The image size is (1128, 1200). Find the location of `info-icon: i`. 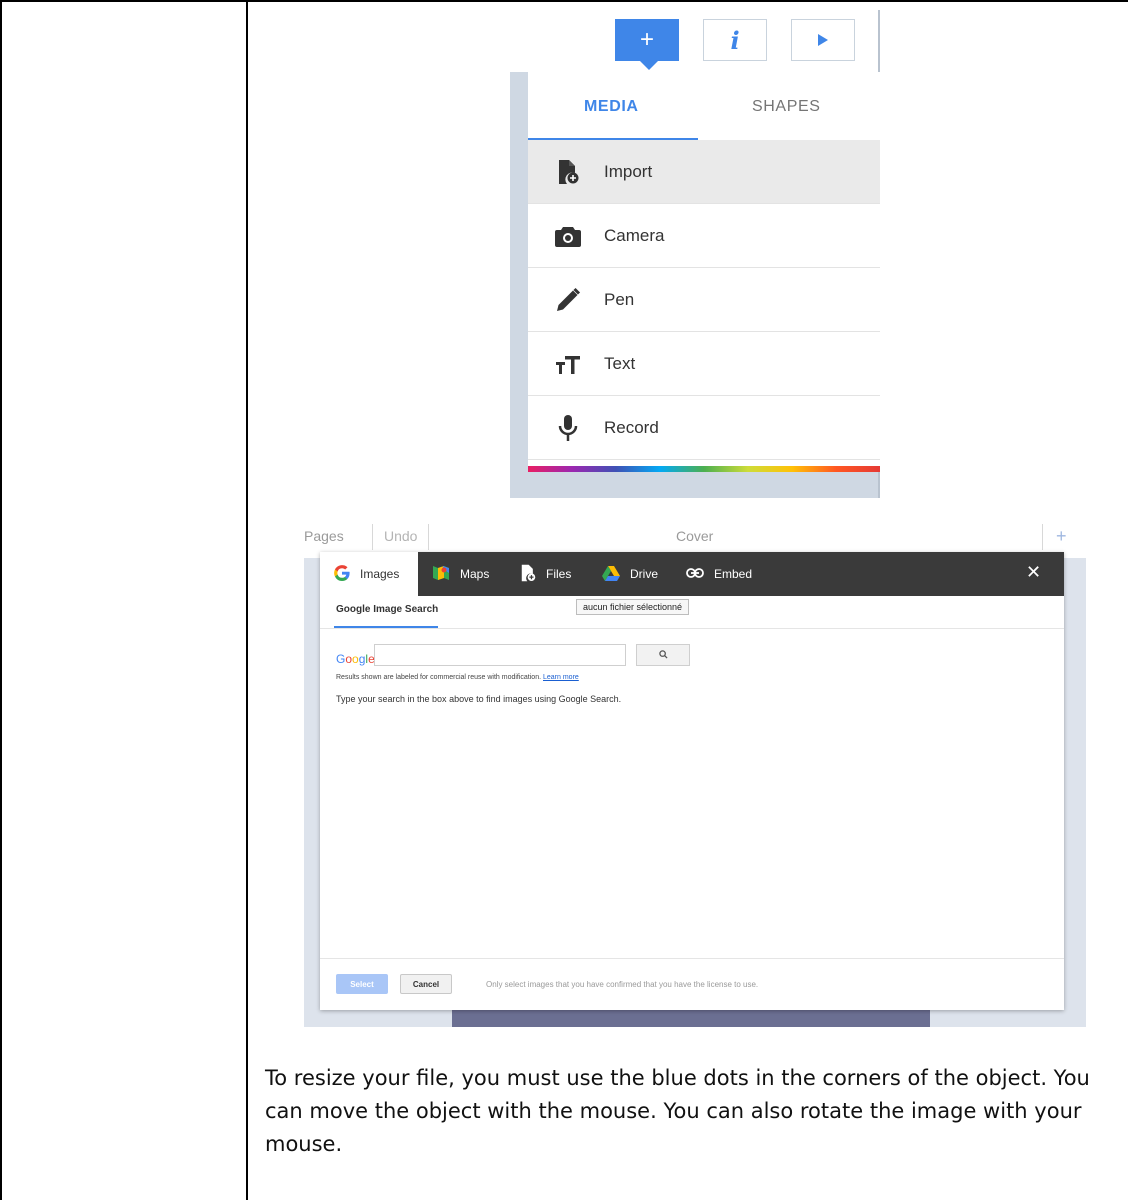

info-icon: i is located at coordinates (735, 40).